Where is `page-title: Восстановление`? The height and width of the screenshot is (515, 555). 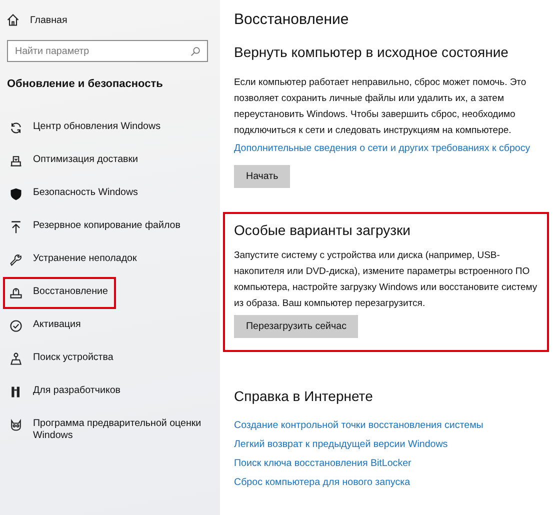 page-title: Восстановление is located at coordinates (292, 19).